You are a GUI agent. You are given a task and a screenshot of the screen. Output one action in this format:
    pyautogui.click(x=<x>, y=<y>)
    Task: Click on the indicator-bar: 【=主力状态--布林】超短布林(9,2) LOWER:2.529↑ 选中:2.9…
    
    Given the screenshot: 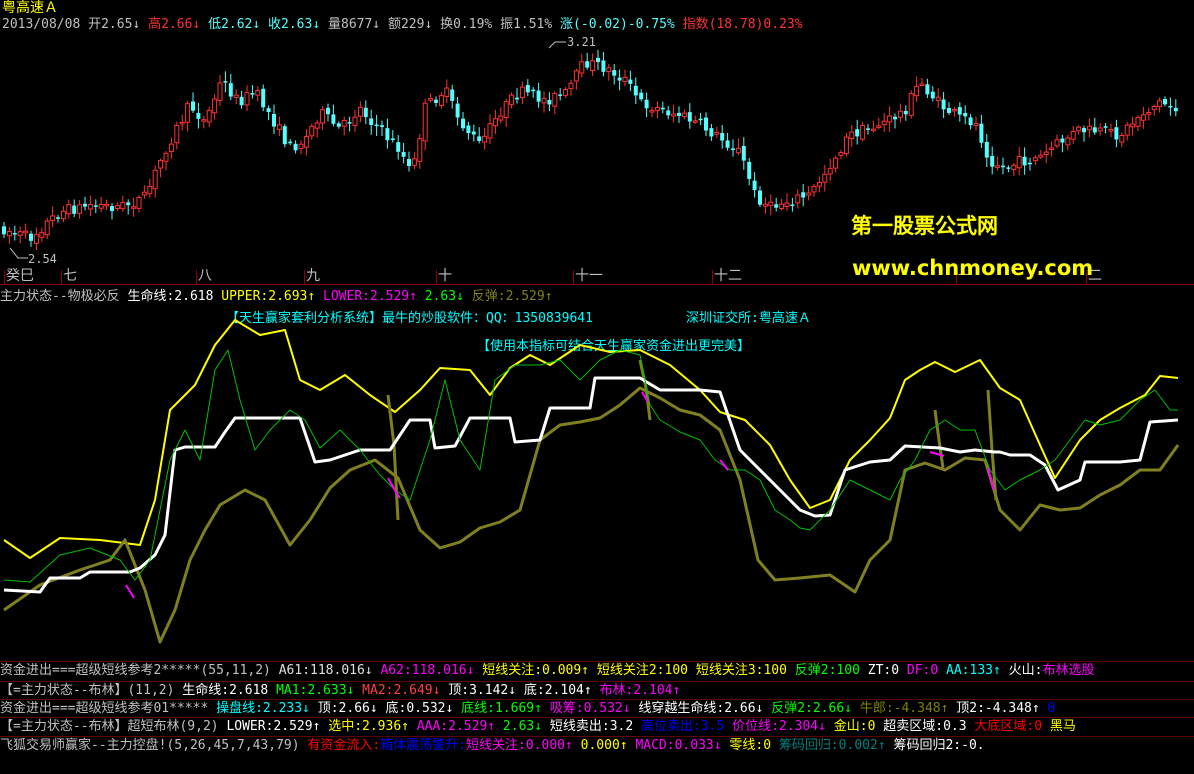 What is the action you would take?
    pyautogui.click(x=597, y=727)
    